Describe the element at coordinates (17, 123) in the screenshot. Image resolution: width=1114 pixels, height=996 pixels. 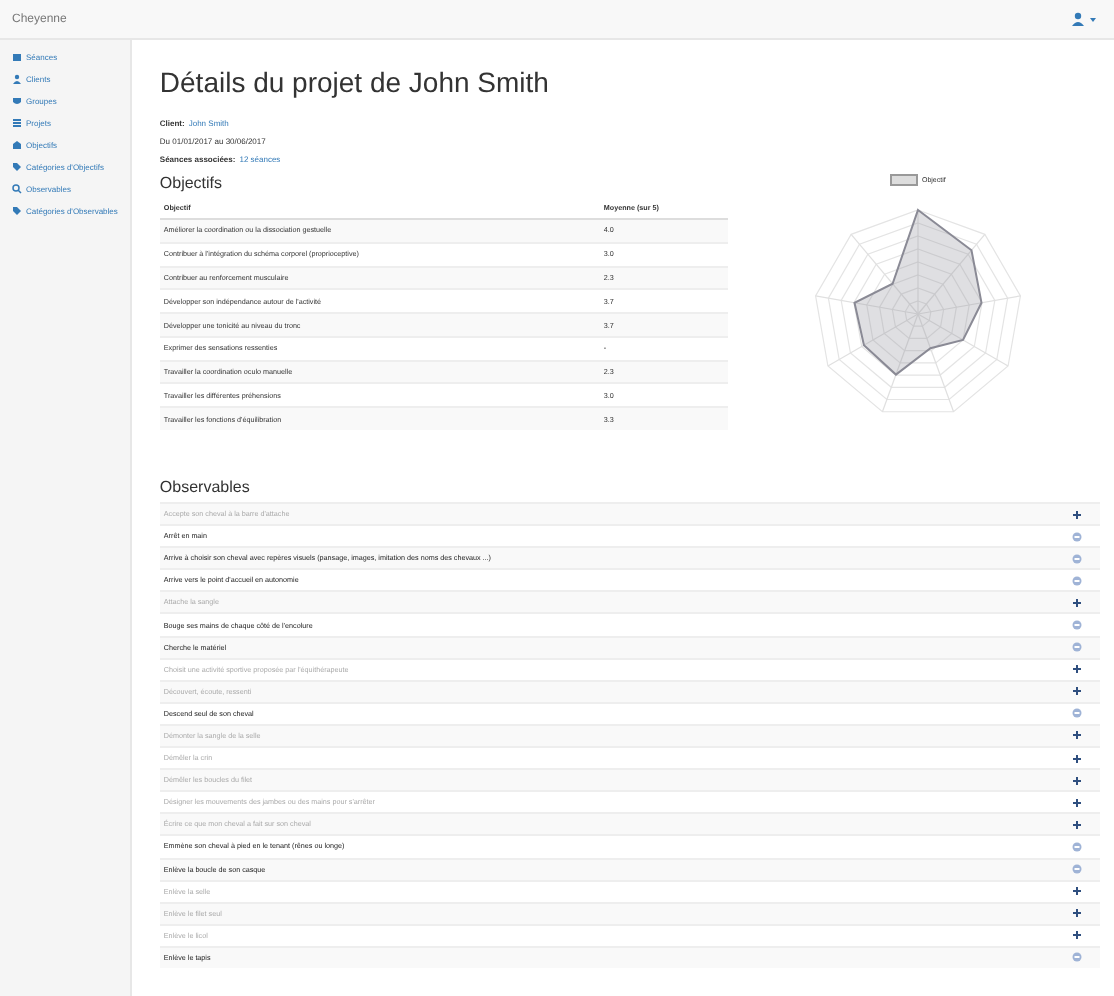
I see `list-icon` at that location.